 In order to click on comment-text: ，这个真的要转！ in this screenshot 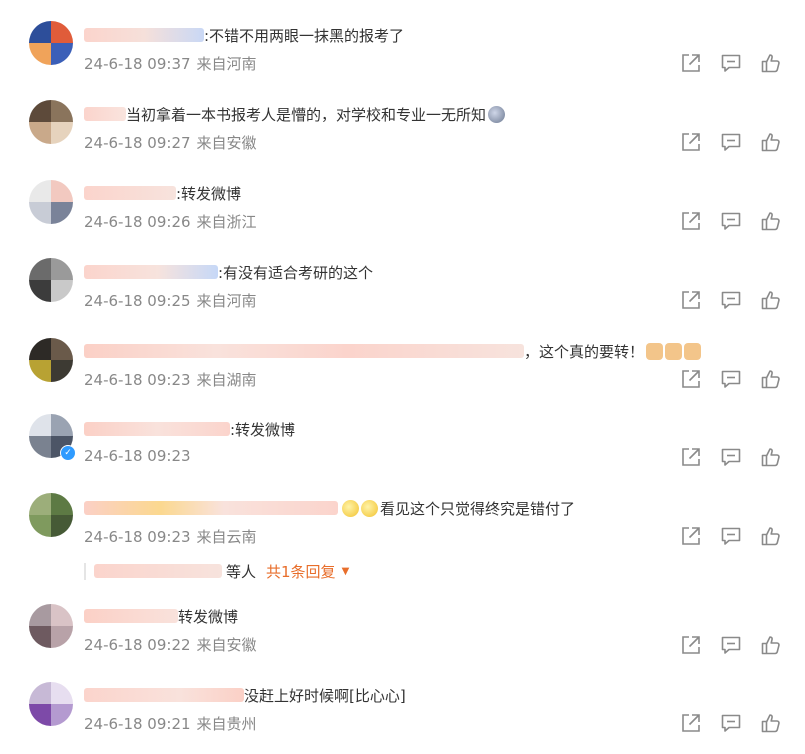, I will do `click(584, 351)`.